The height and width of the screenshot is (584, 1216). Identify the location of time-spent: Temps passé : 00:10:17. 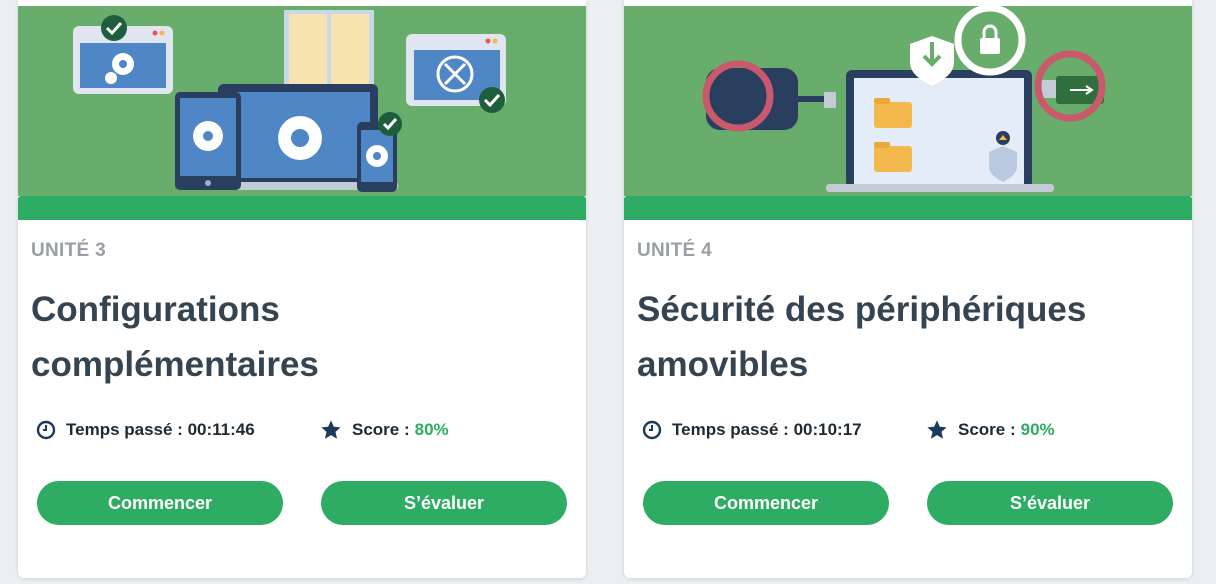
(752, 430).